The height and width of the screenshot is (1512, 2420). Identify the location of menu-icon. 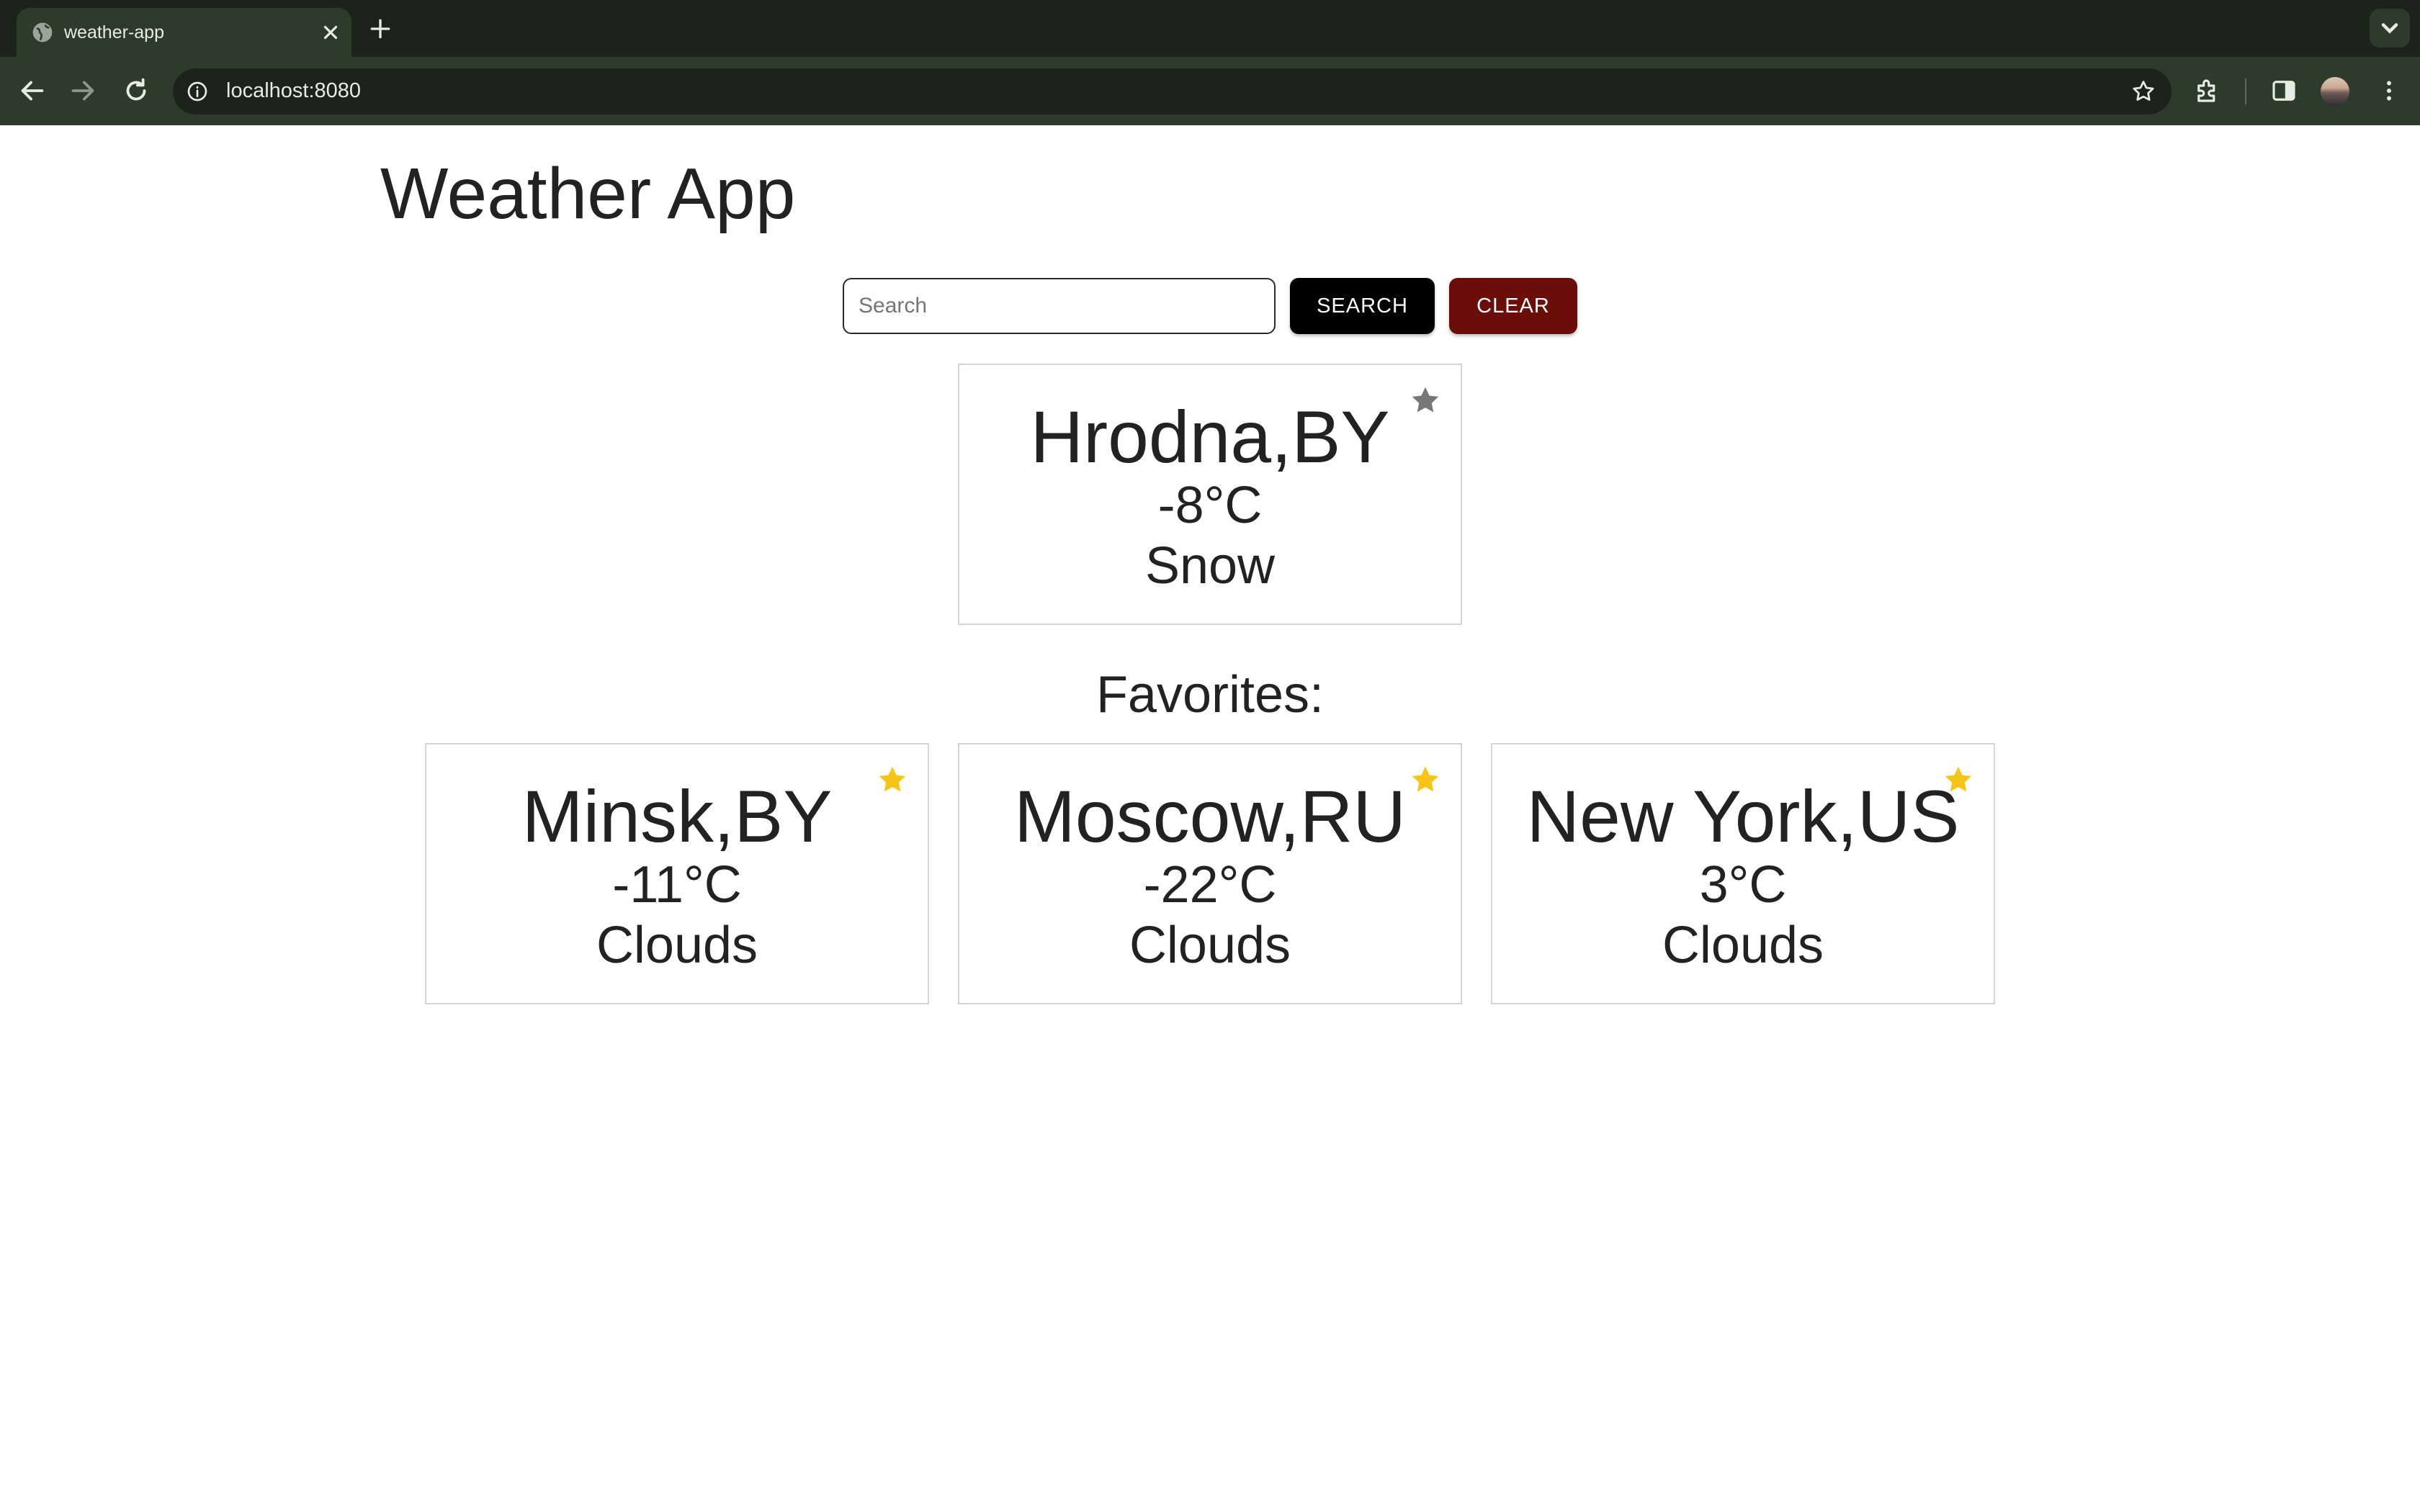
(2389, 91).